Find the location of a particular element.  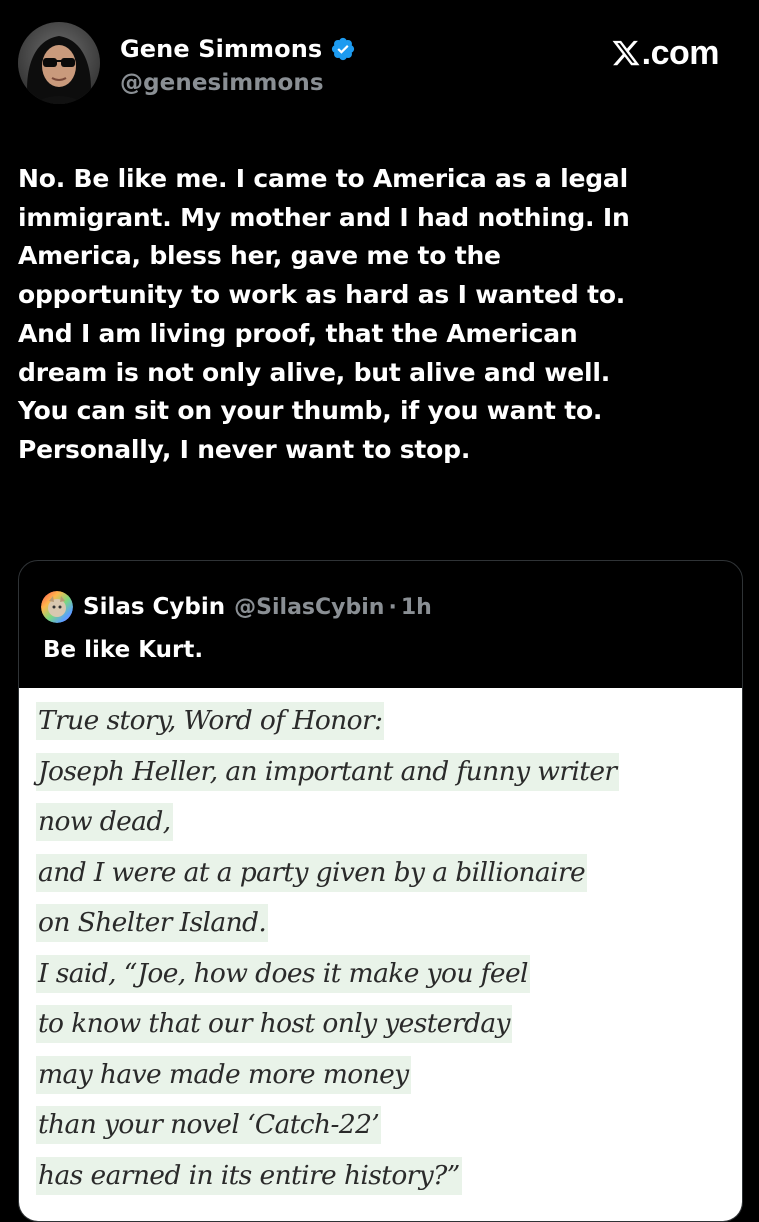

quoted-author-handle: @SilasCybin is located at coordinates (309, 607).